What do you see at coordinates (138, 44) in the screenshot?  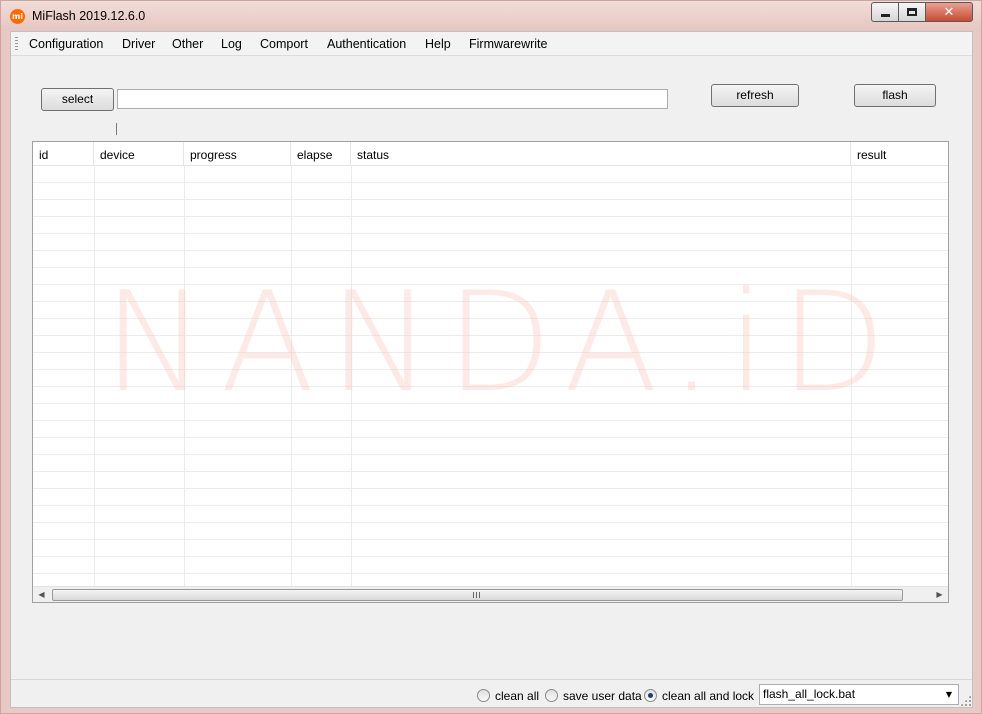 I see `menu-driver: Driver` at bounding box center [138, 44].